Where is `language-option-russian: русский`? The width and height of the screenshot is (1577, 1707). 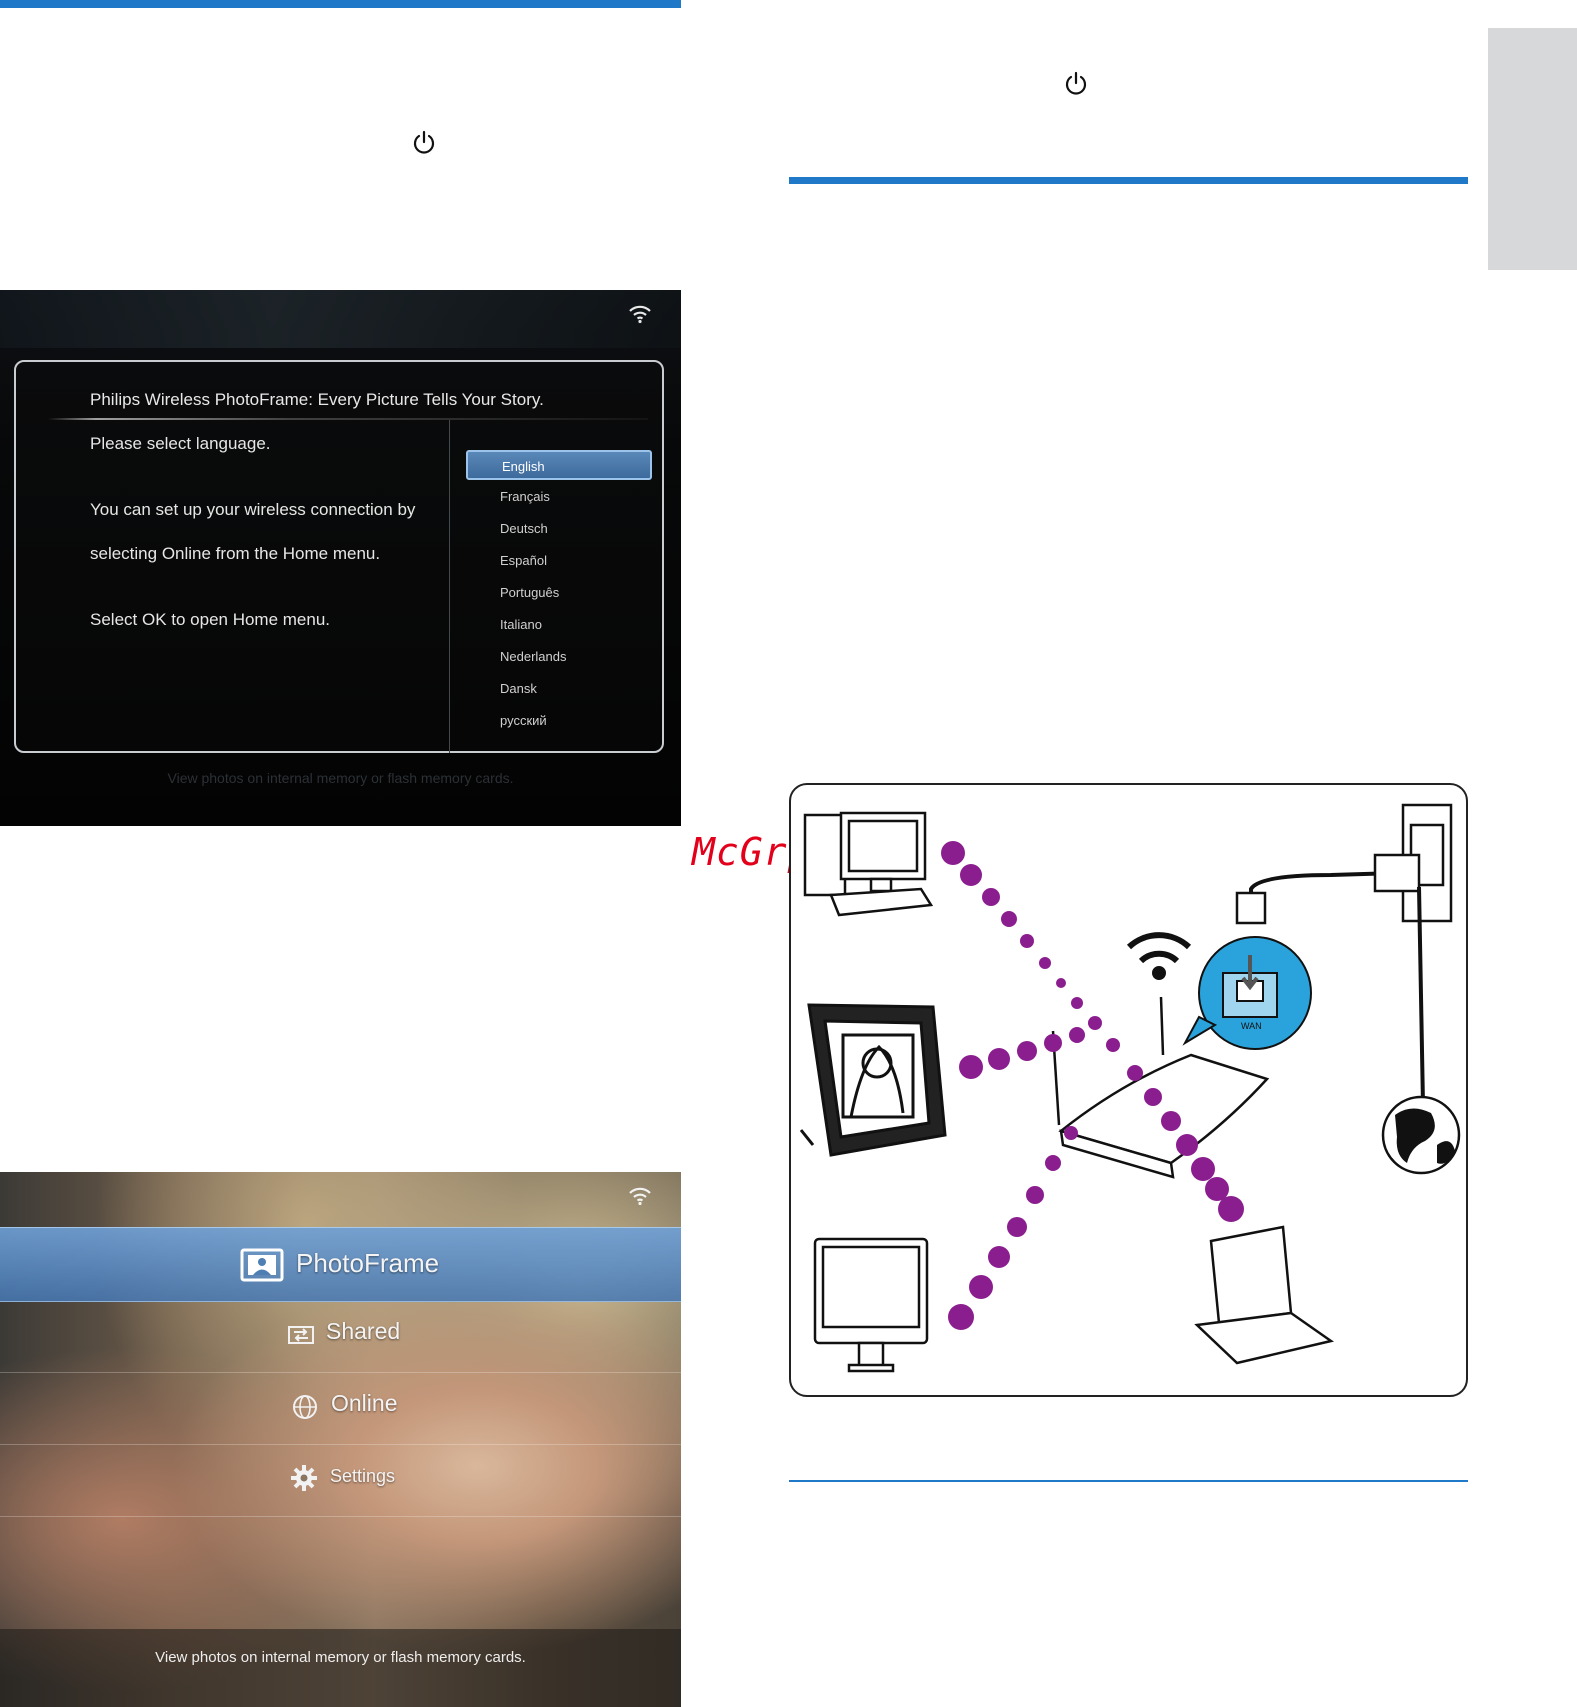
language-option-russian: русский is located at coordinates (559, 721).